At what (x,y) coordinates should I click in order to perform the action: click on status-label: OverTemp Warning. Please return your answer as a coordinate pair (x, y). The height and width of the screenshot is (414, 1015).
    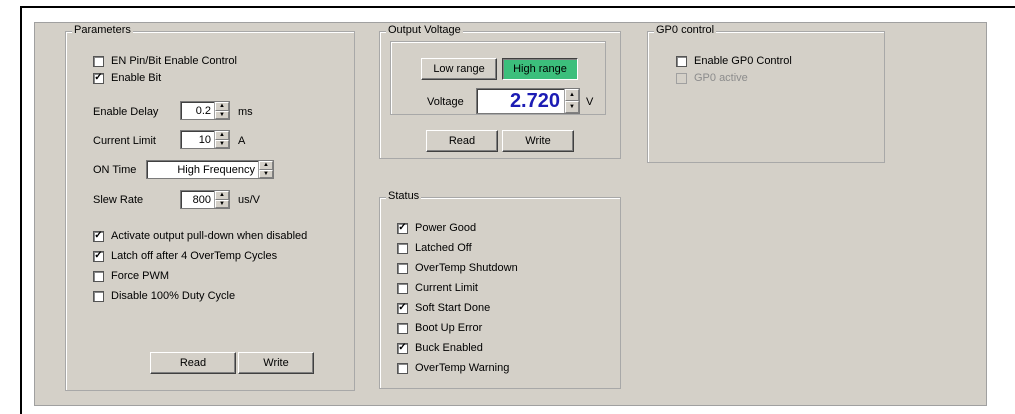
    Looking at the image, I should click on (462, 368).